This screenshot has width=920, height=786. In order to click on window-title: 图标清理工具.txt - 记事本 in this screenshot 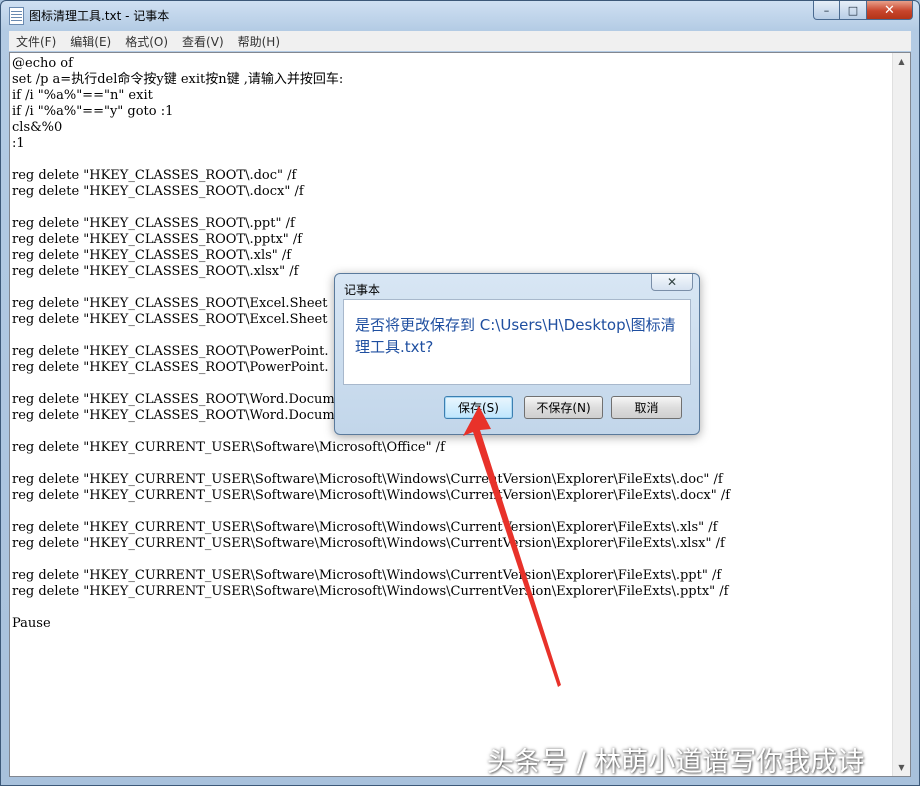, I will do `click(99, 16)`.